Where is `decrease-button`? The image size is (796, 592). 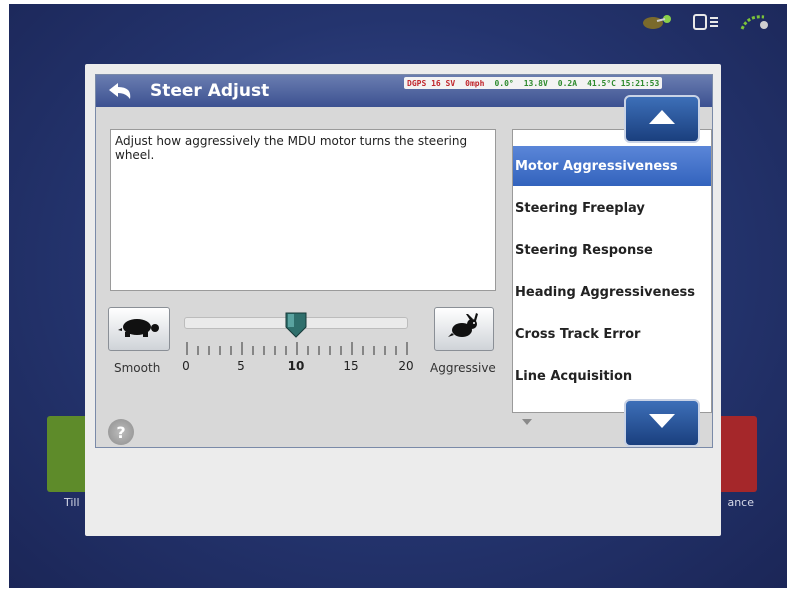
decrease-button is located at coordinates (139, 329).